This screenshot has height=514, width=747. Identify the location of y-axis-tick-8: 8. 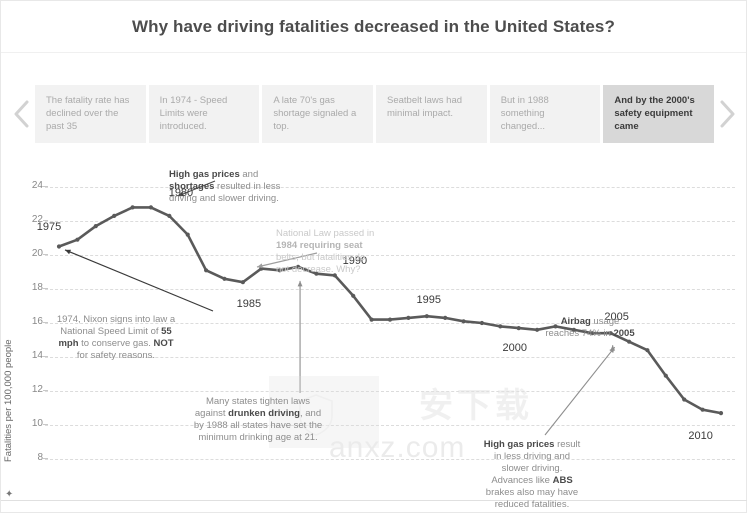
(35, 457).